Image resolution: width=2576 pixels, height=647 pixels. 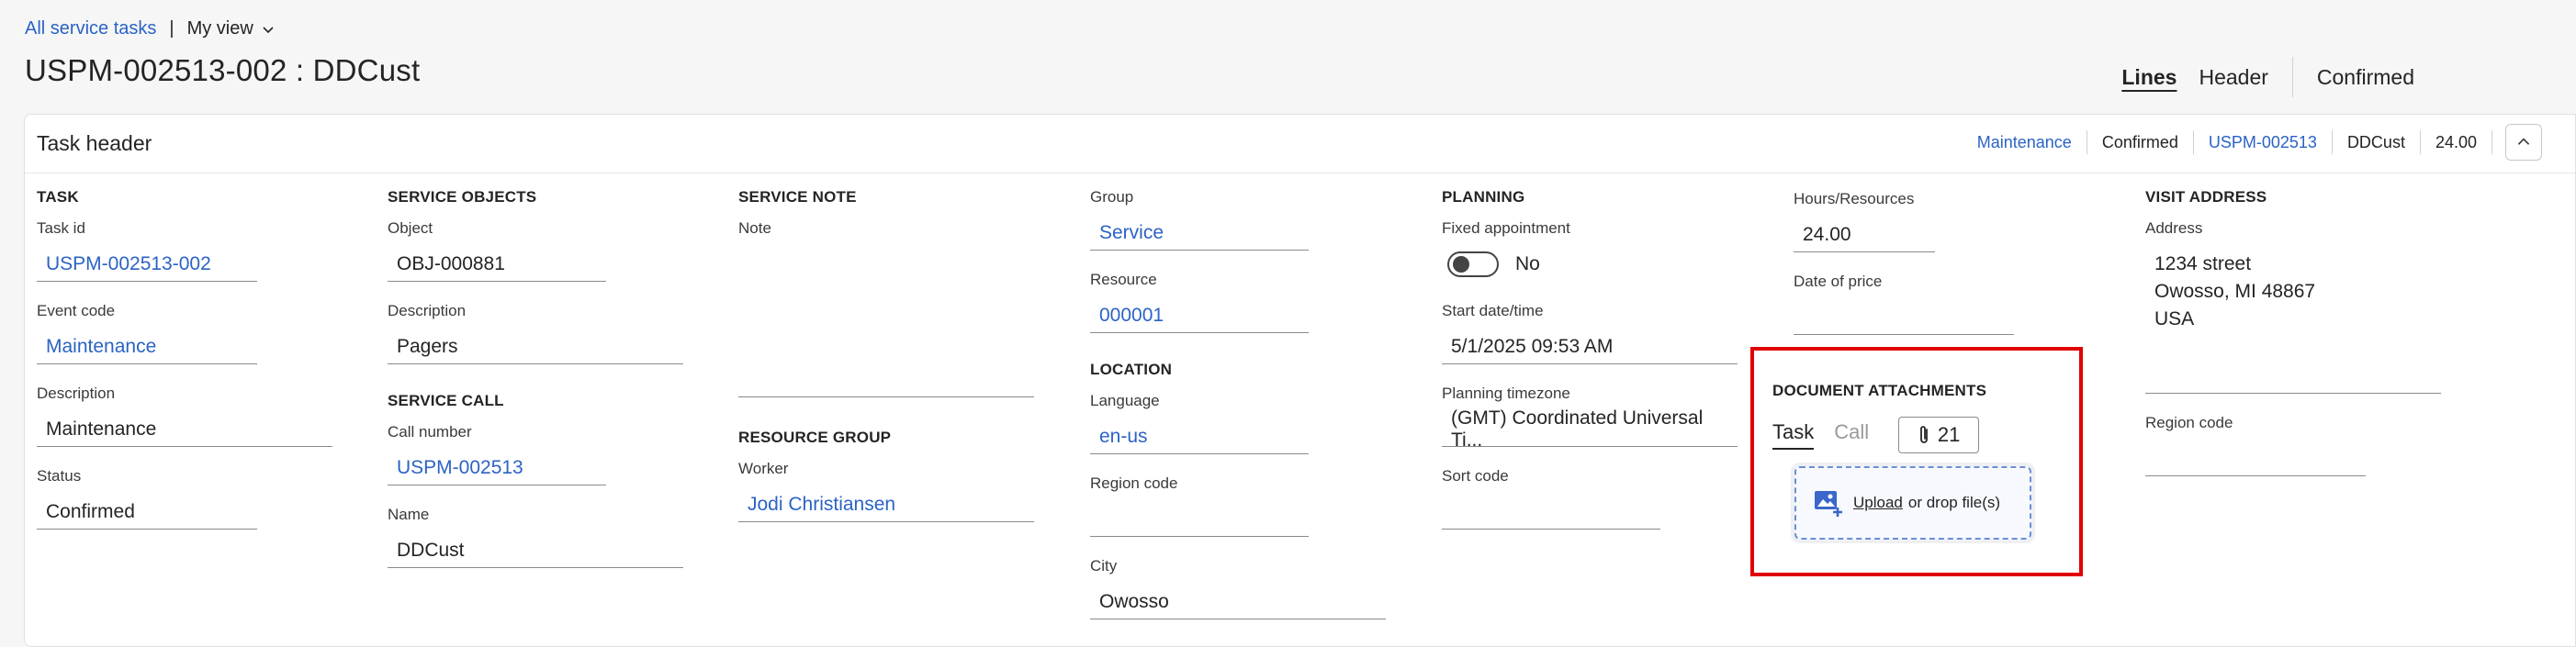 What do you see at coordinates (184, 429) in the screenshot?
I see `task-description-field: Maintenance` at bounding box center [184, 429].